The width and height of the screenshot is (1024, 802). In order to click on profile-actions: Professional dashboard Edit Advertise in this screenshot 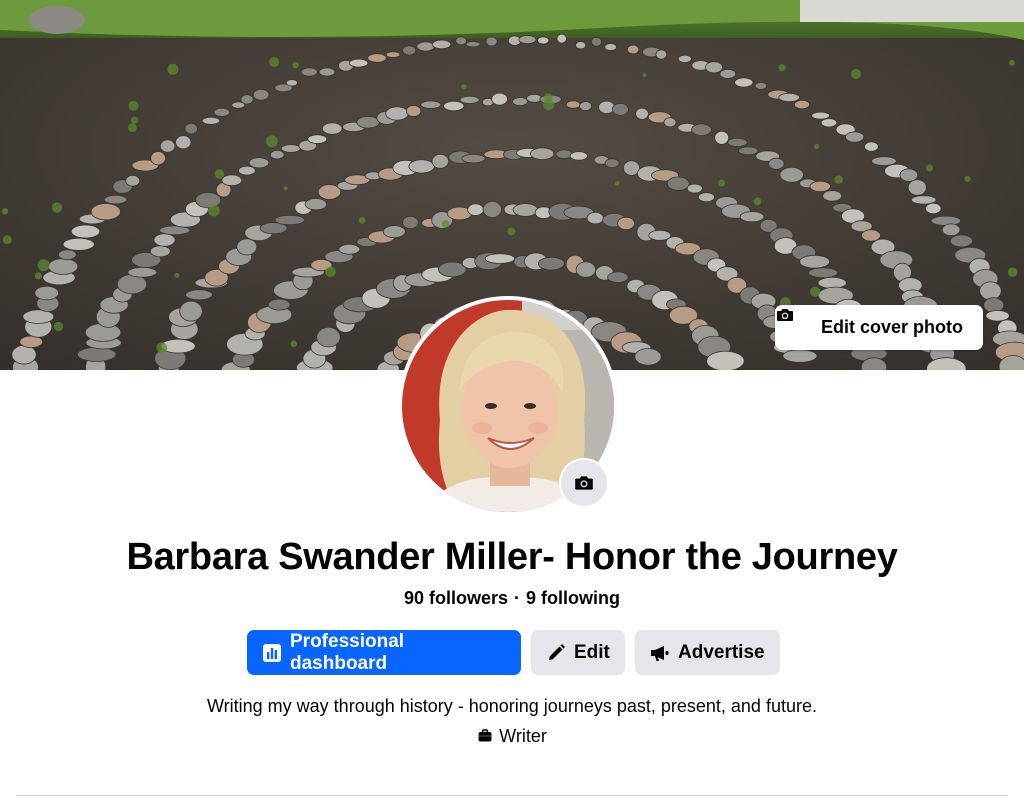, I will do `click(513, 652)`.